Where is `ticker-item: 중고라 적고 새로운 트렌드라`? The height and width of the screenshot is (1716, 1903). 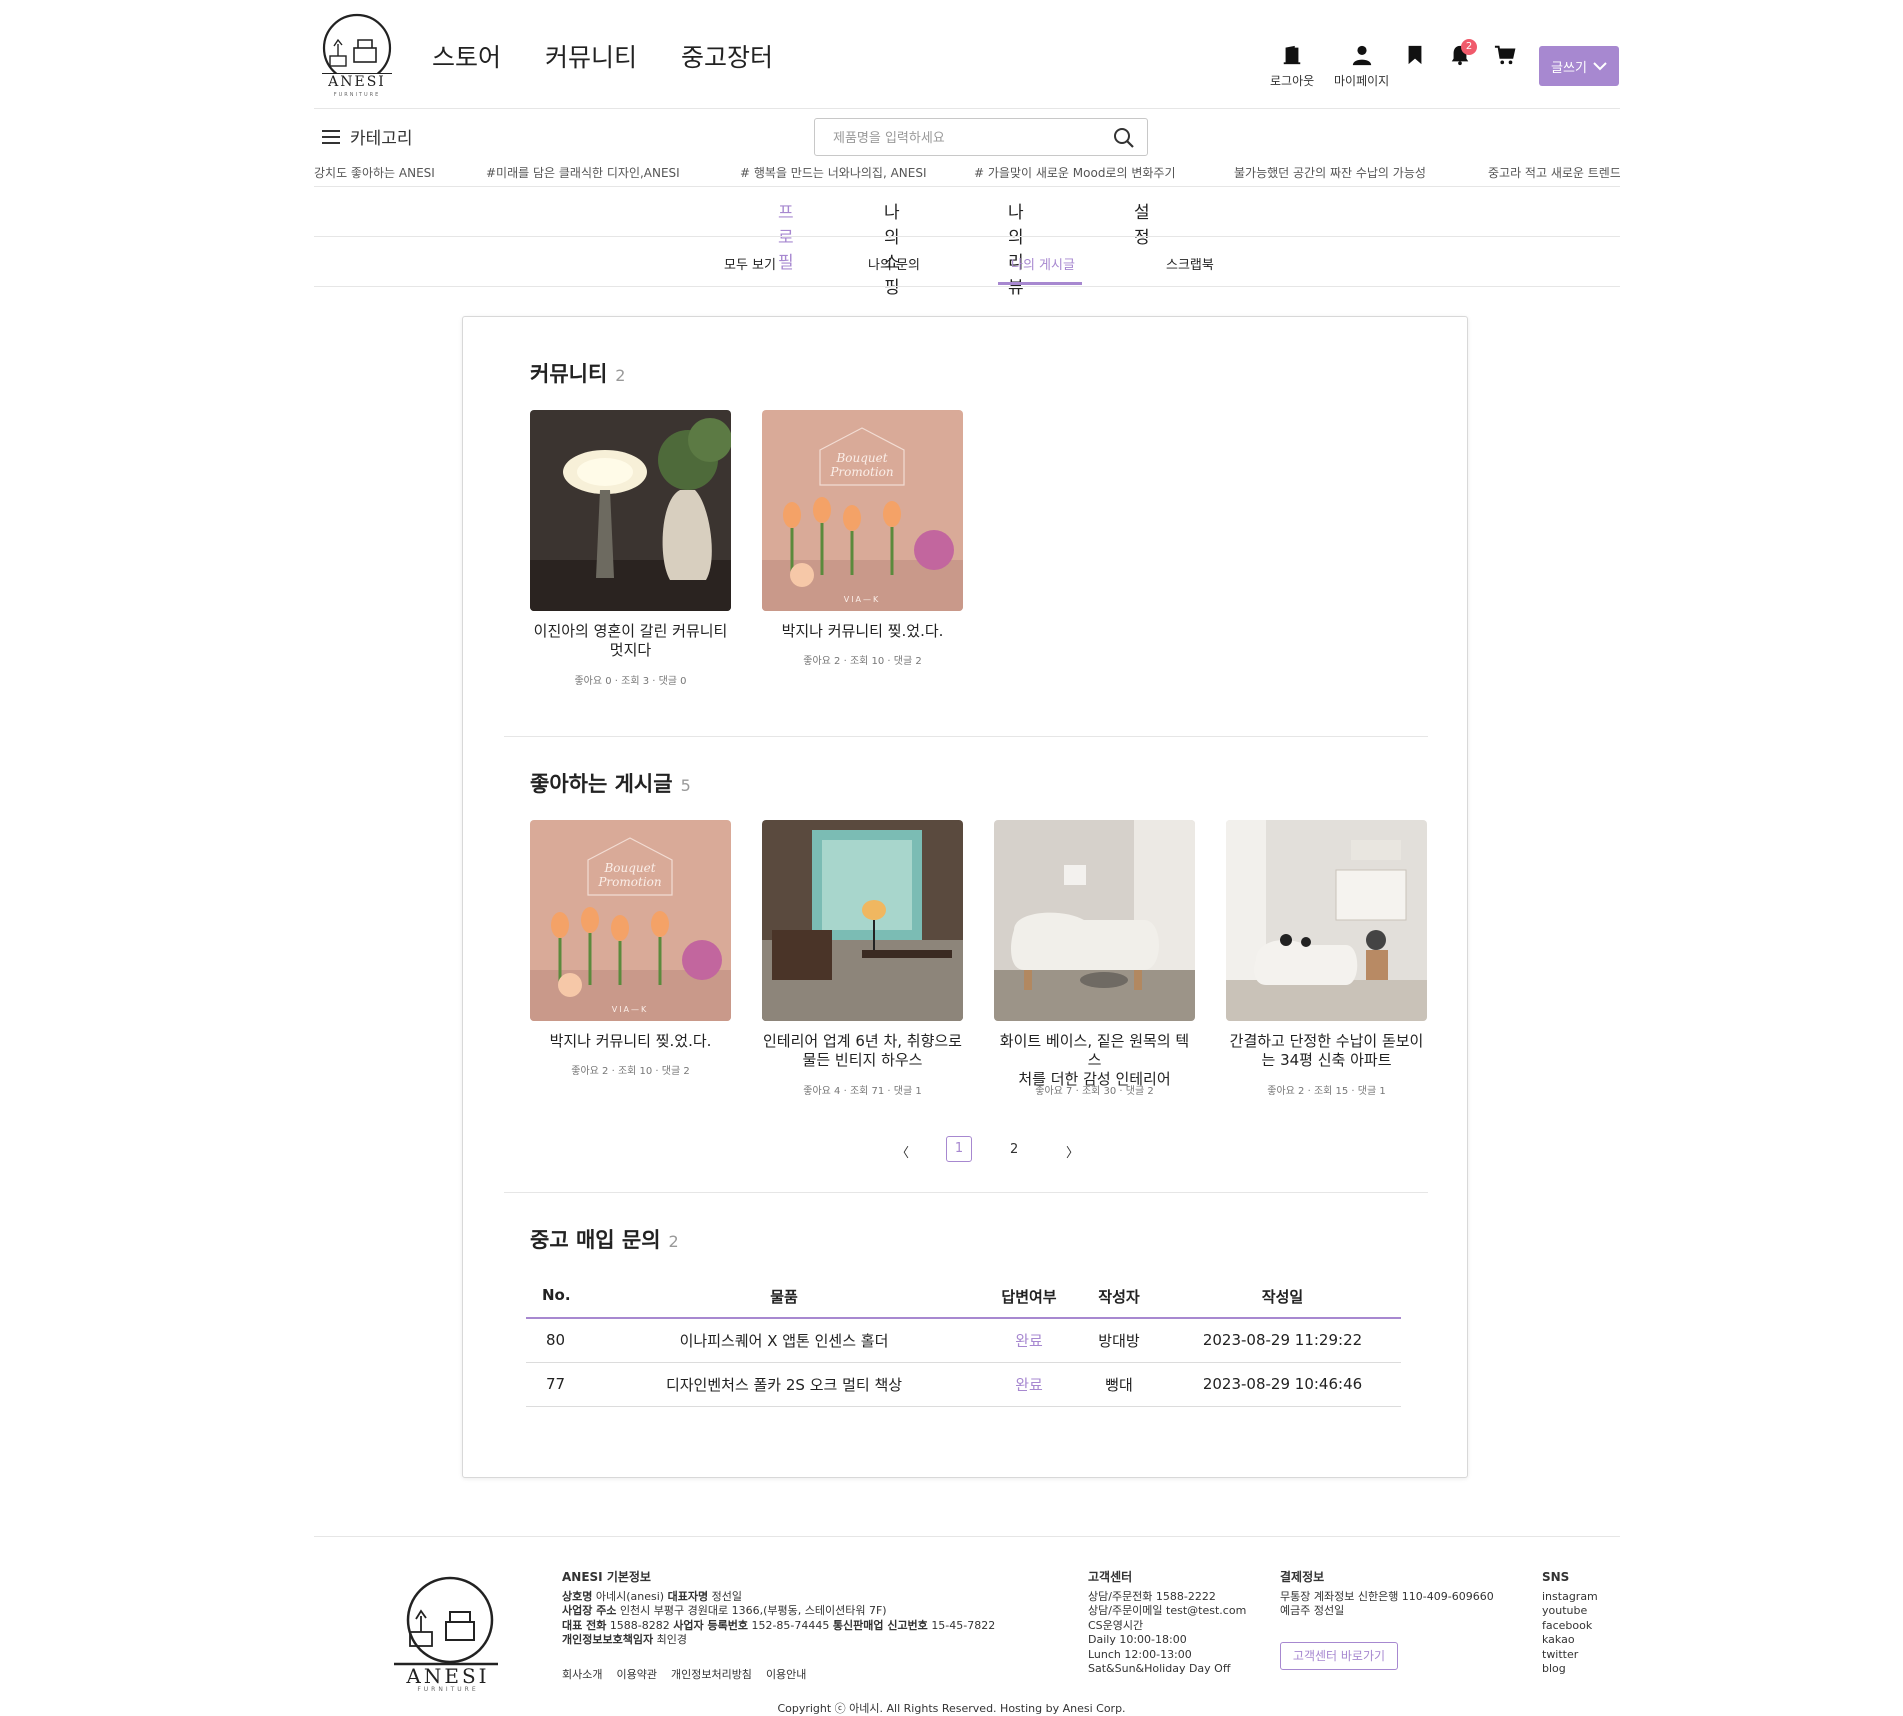 ticker-item: 중고라 적고 새로운 트렌드라 is located at coordinates (1554, 172).